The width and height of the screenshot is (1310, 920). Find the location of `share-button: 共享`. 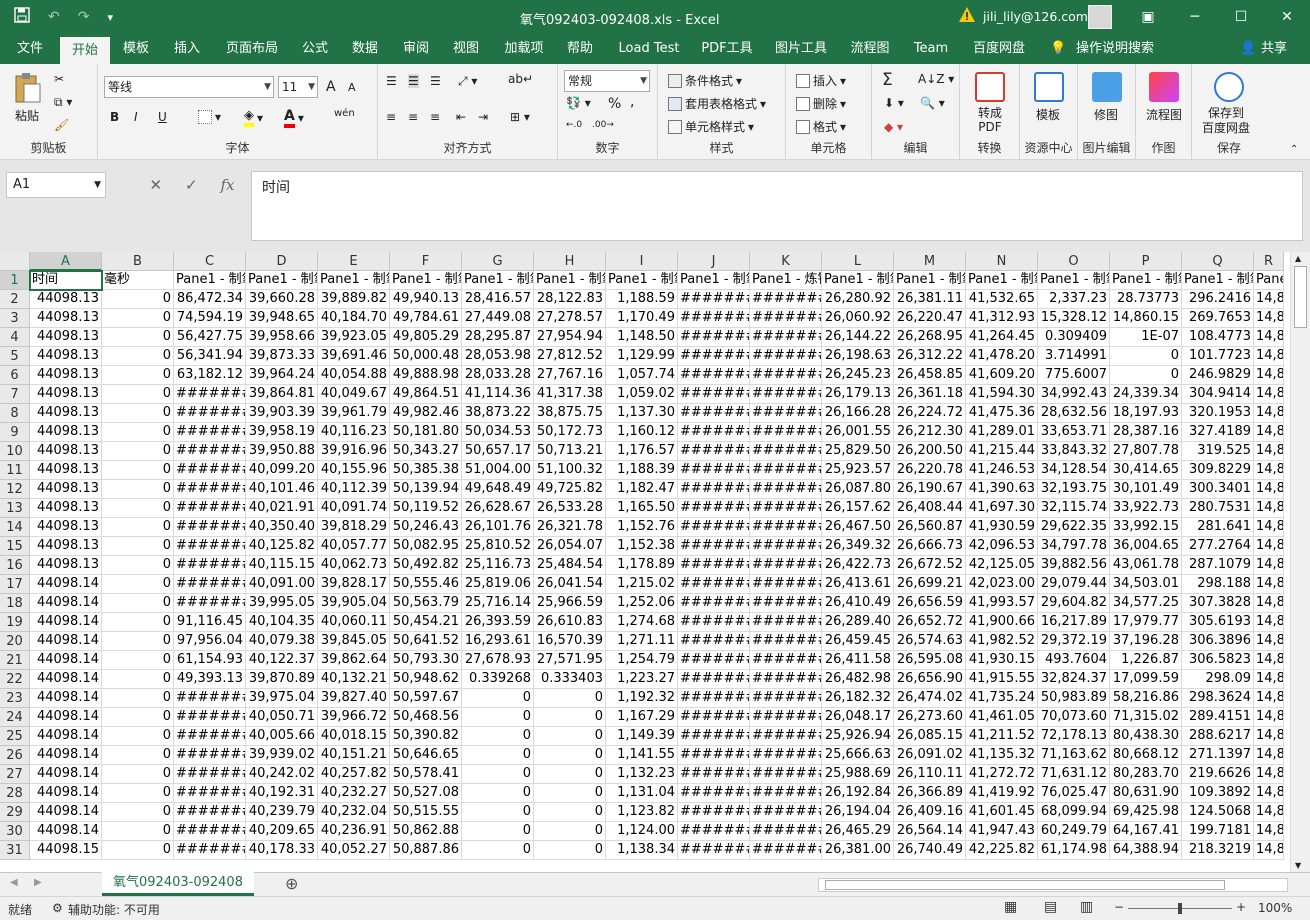

share-button: 共享 is located at coordinates (1274, 49).